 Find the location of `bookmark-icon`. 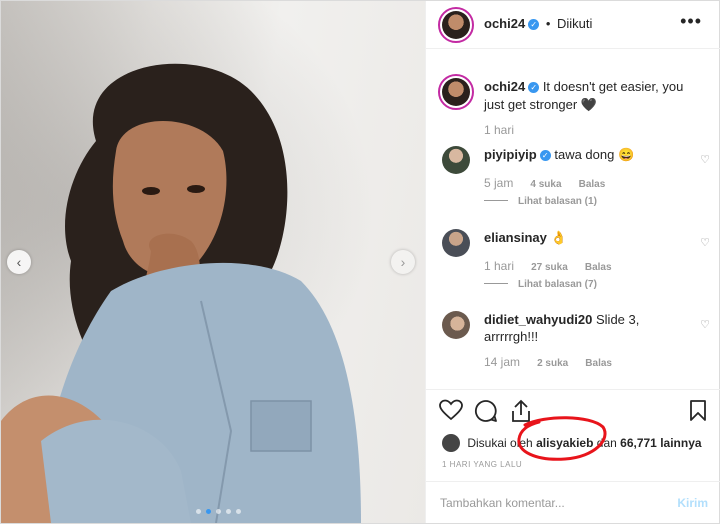

bookmark-icon is located at coordinates (698, 410).